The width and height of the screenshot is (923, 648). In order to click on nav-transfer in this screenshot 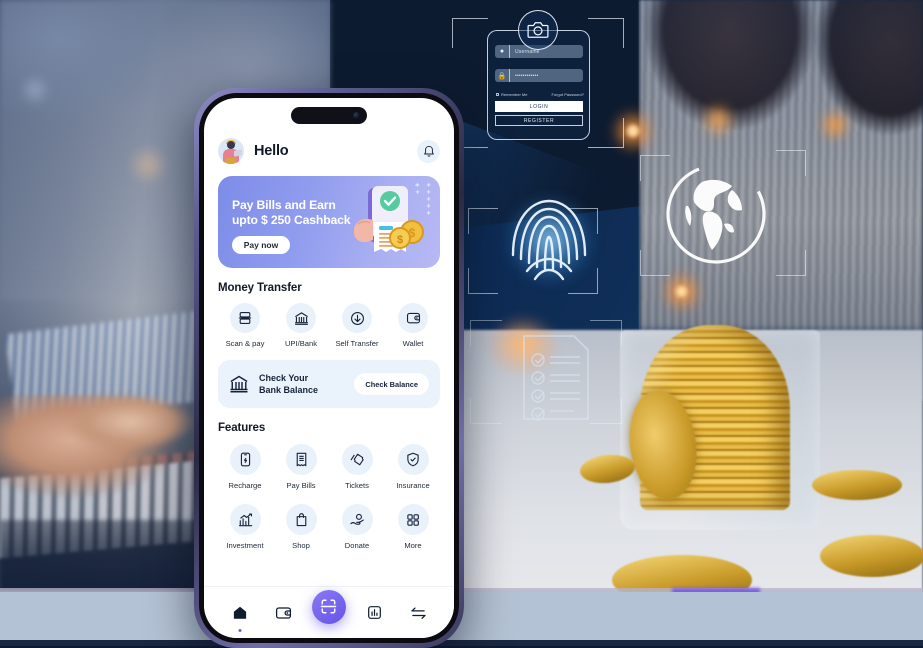, I will do `click(418, 613)`.